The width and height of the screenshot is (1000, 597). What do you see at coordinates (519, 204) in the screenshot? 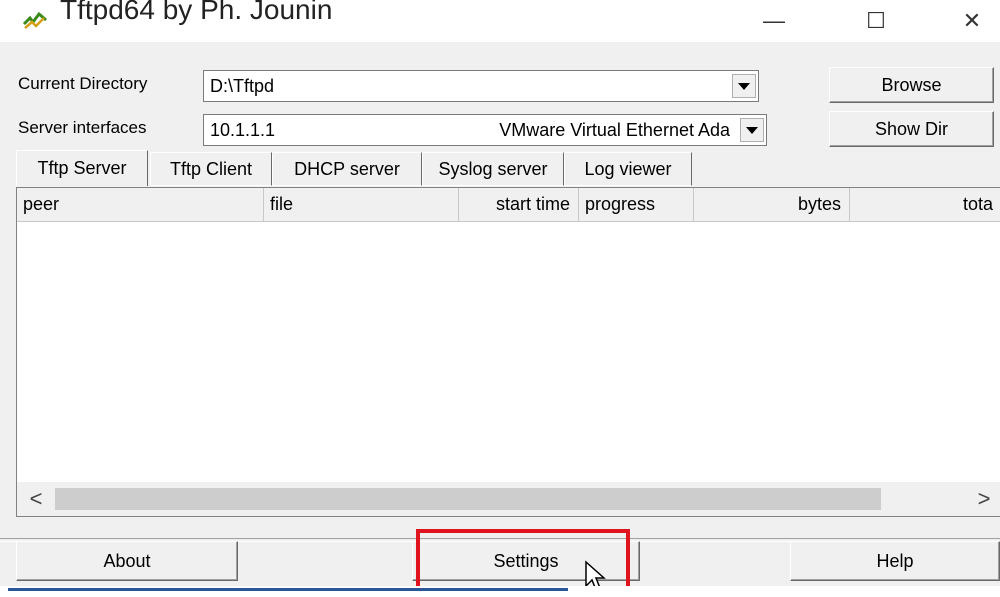
I see `column-header-start-time: start time` at bounding box center [519, 204].